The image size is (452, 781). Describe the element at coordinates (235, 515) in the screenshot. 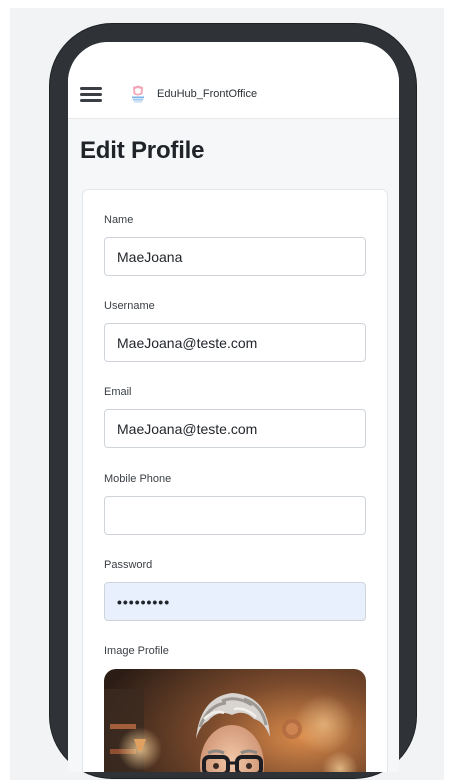

I see `mobile-phone-field` at that location.